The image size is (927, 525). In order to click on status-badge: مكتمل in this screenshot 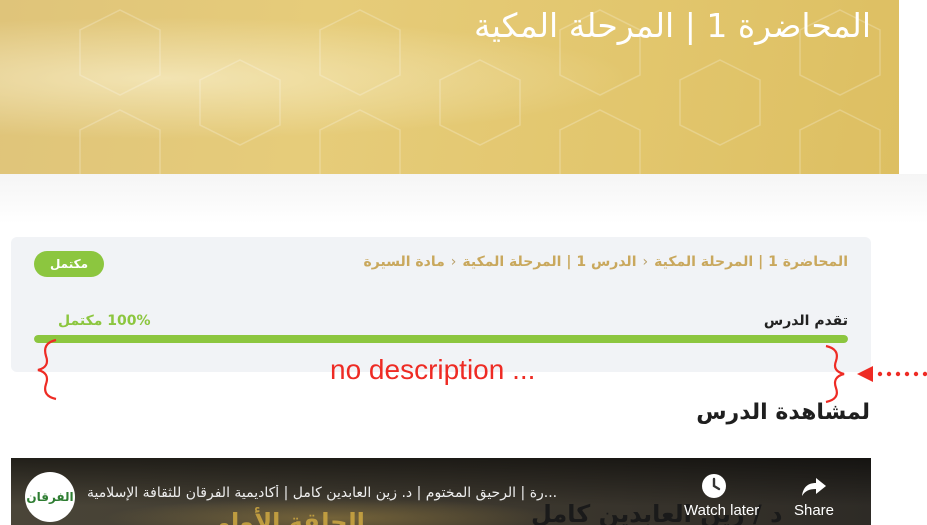, I will do `click(69, 264)`.